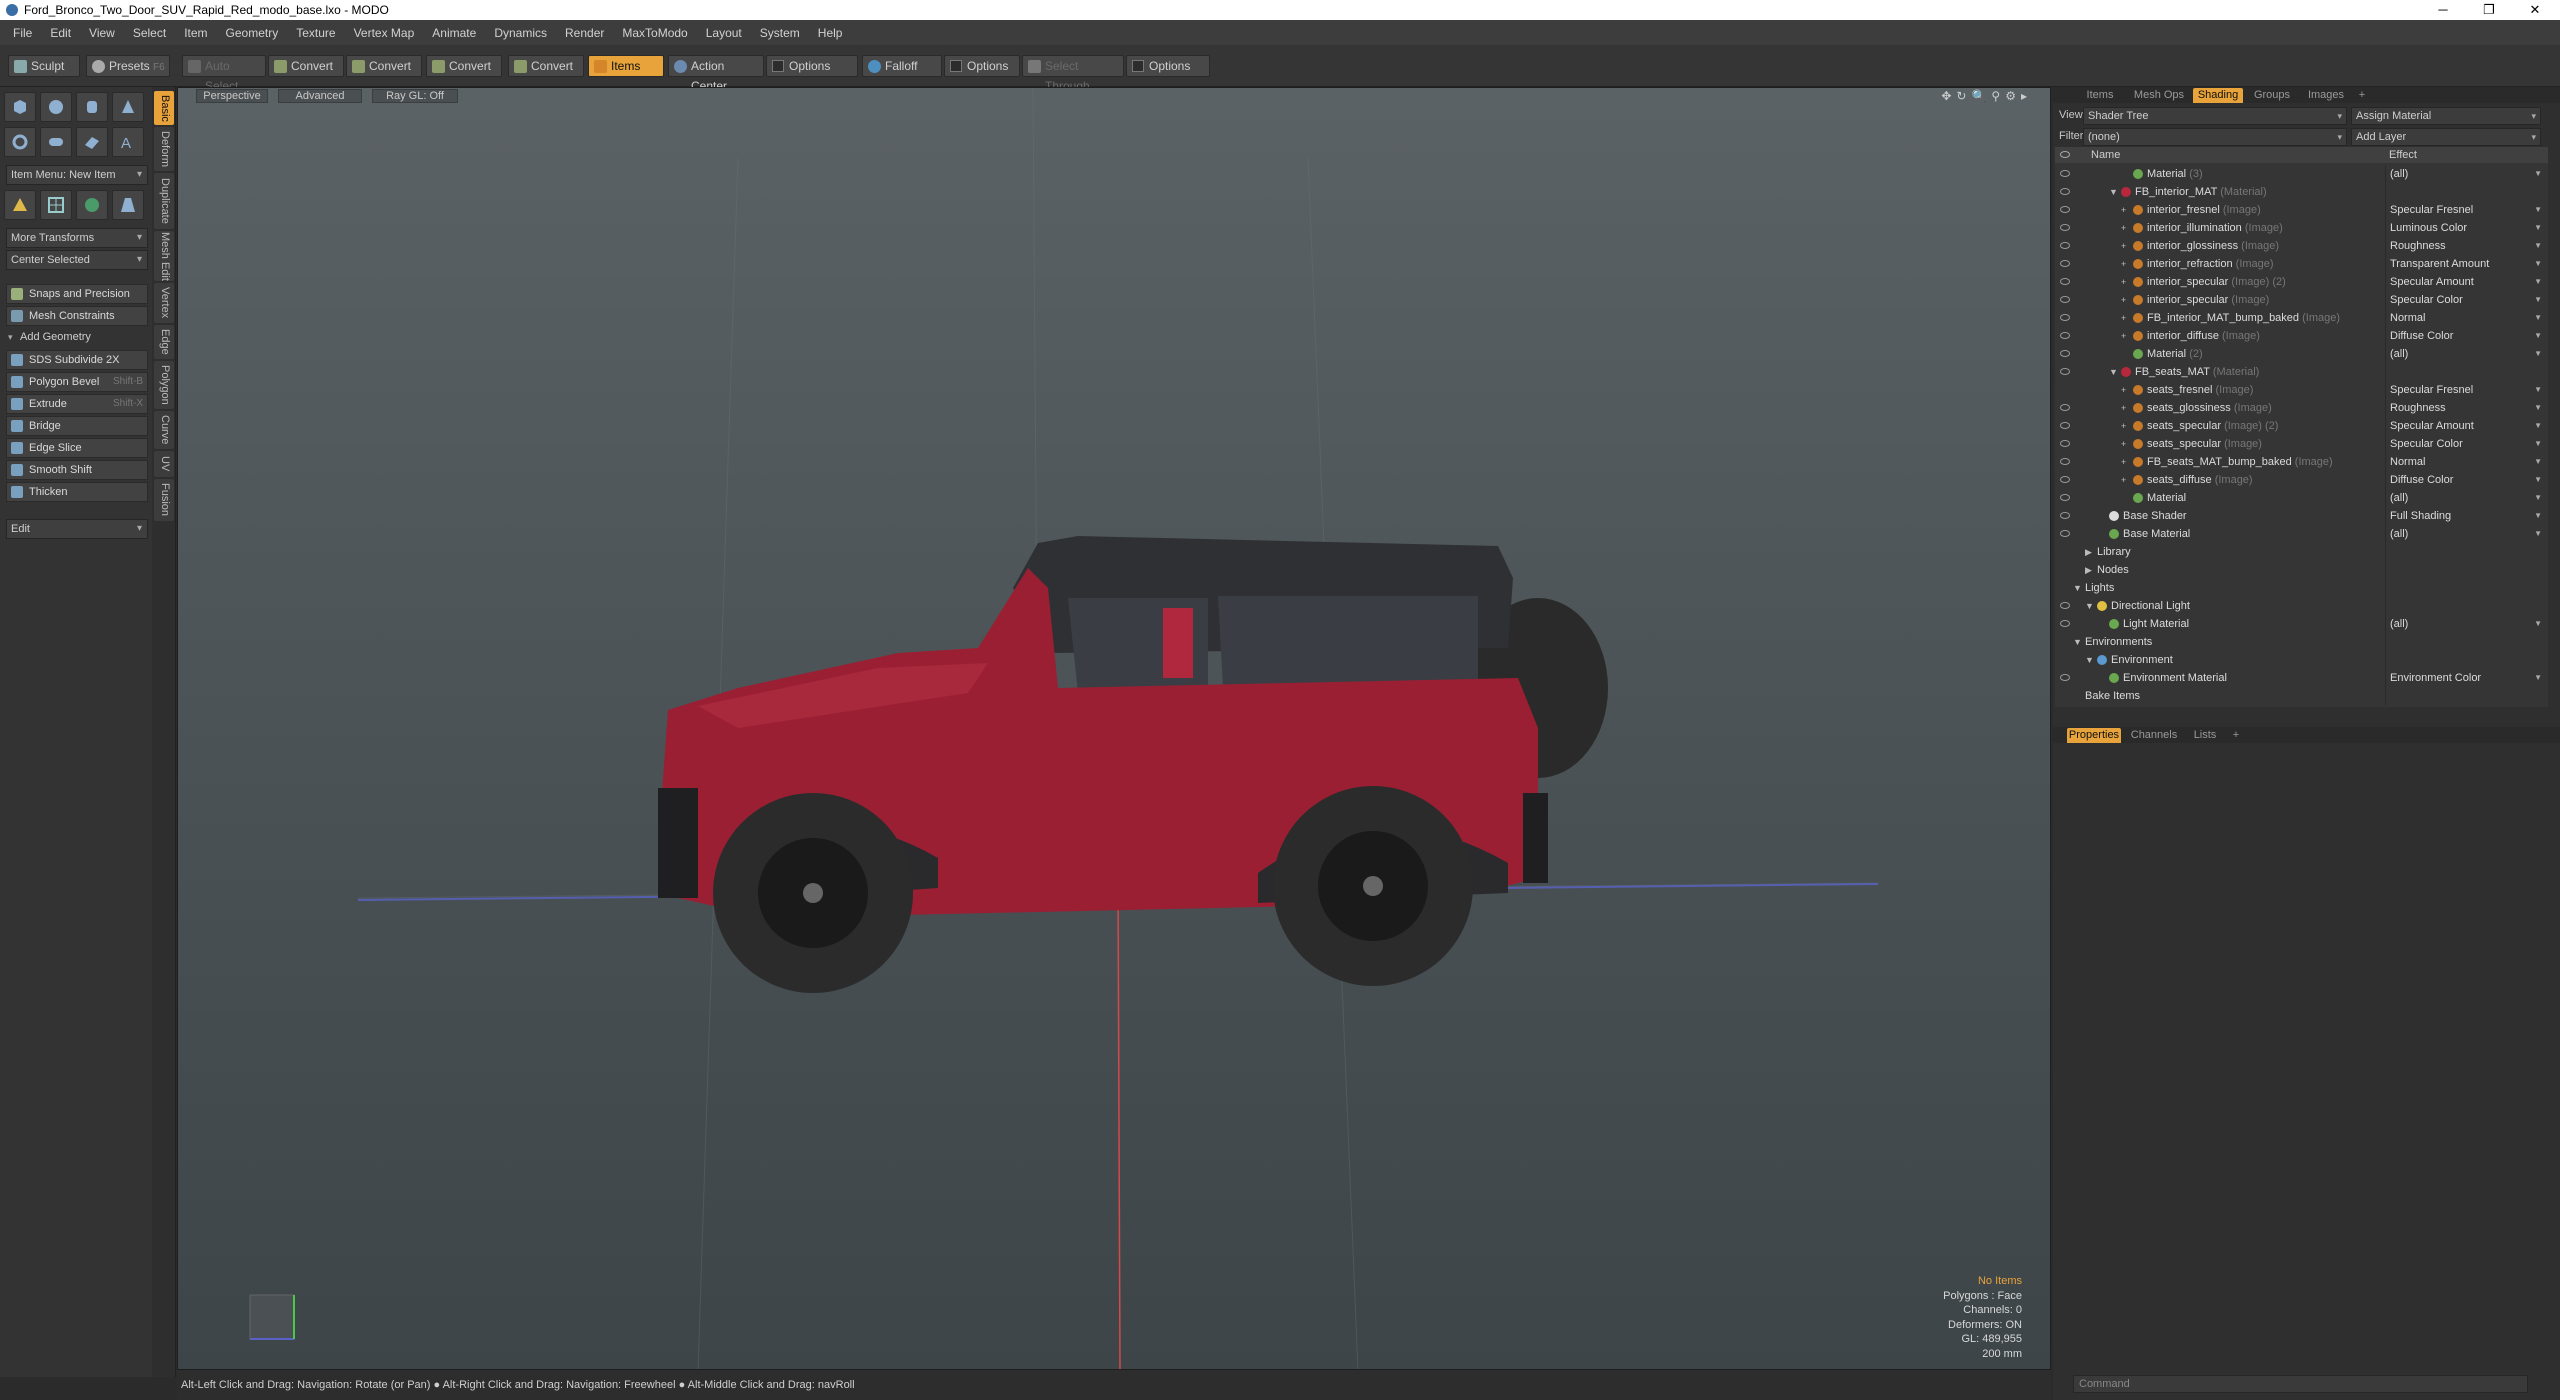  Describe the element at coordinates (2489, 10) in the screenshot. I see `restore-button: ❐` at that location.